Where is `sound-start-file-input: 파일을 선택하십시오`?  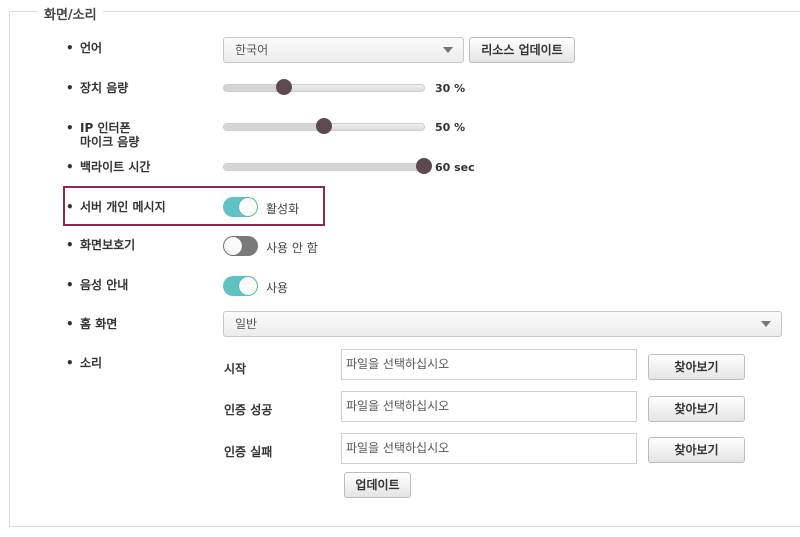
sound-start-file-input: 파일을 선택하십시오 is located at coordinates (489, 364).